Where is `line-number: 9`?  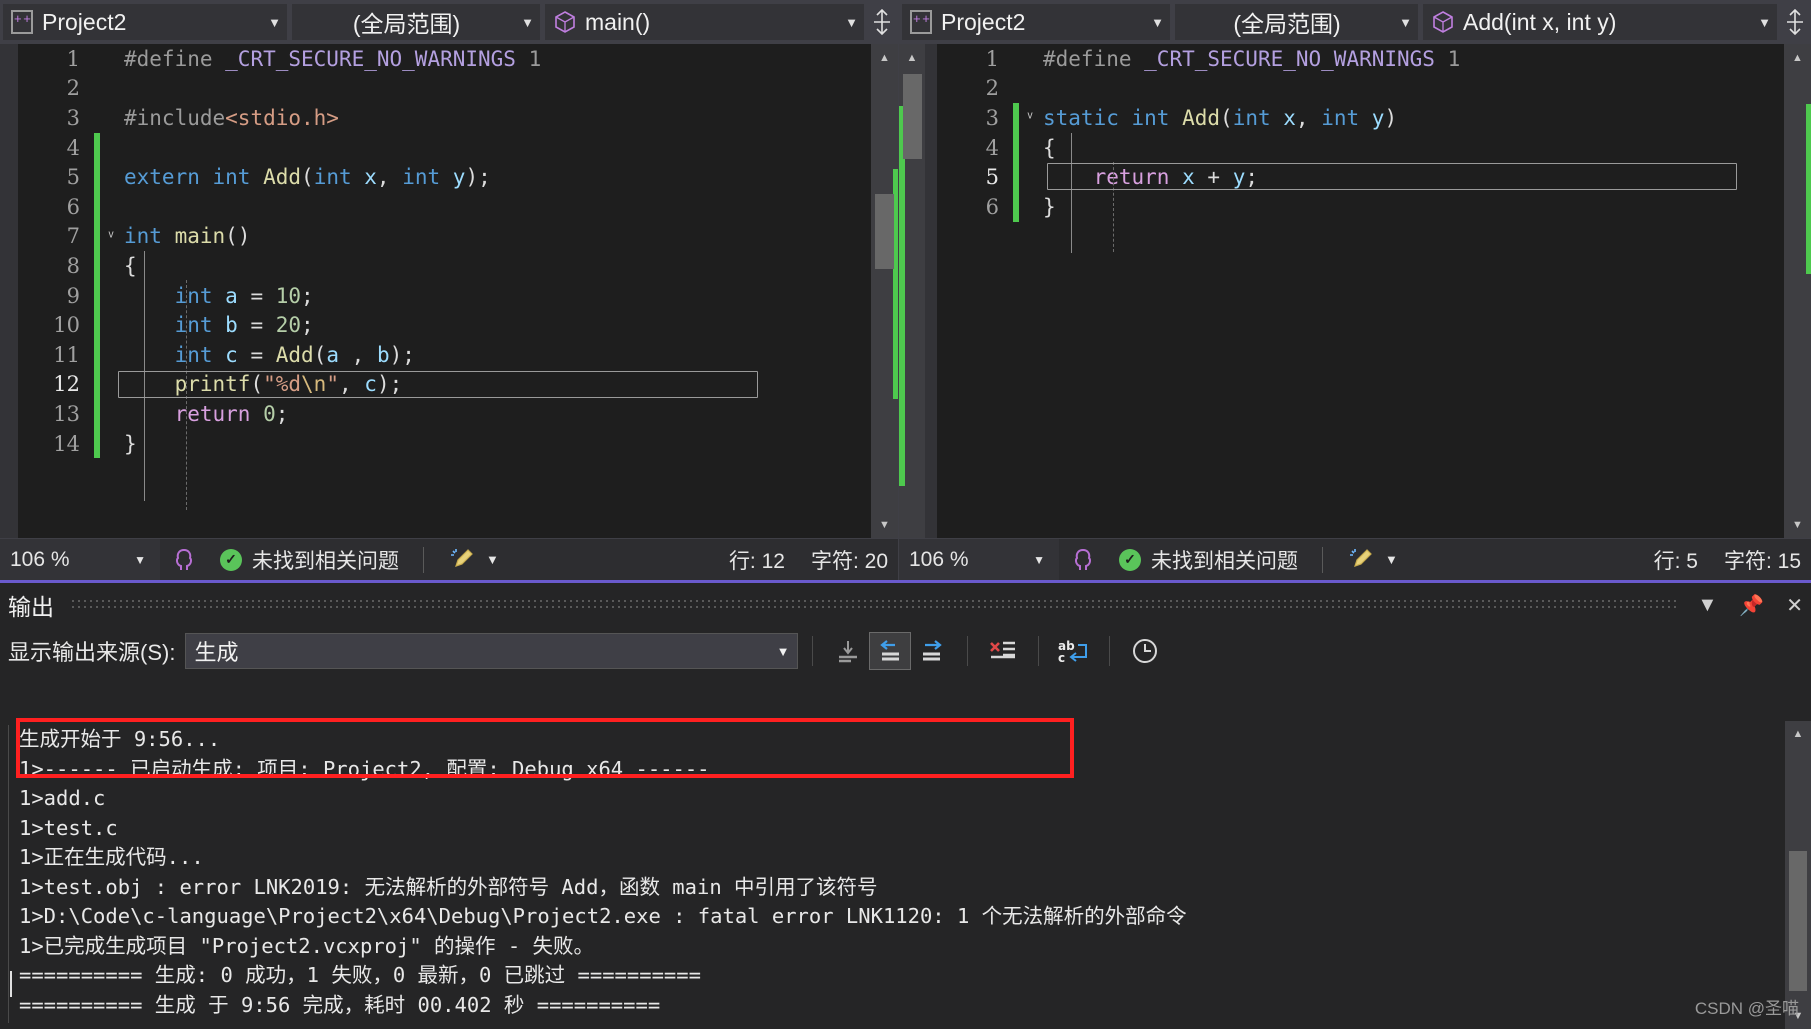 line-number: 9 is located at coordinates (73, 295).